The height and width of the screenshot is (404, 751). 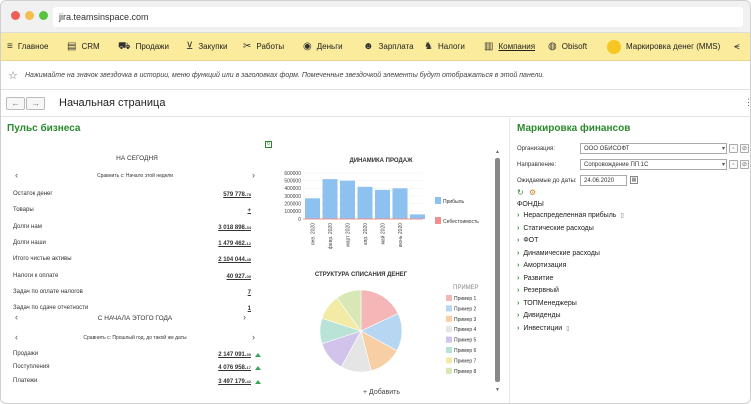 I want to click on pulse-row-value: 7, so click(x=249, y=293).